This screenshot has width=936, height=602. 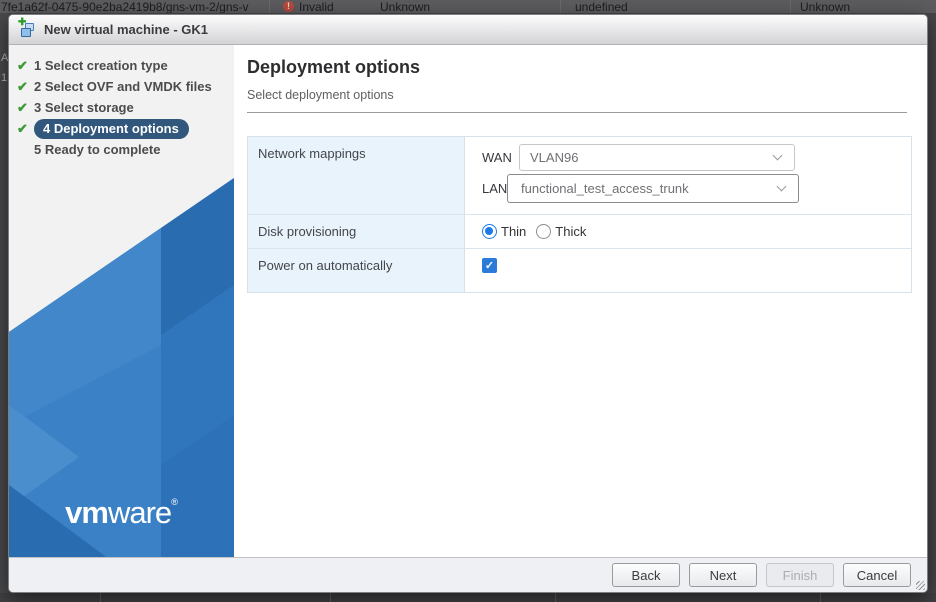 I want to click on step-label: Ready to complete, so click(x=102, y=149).